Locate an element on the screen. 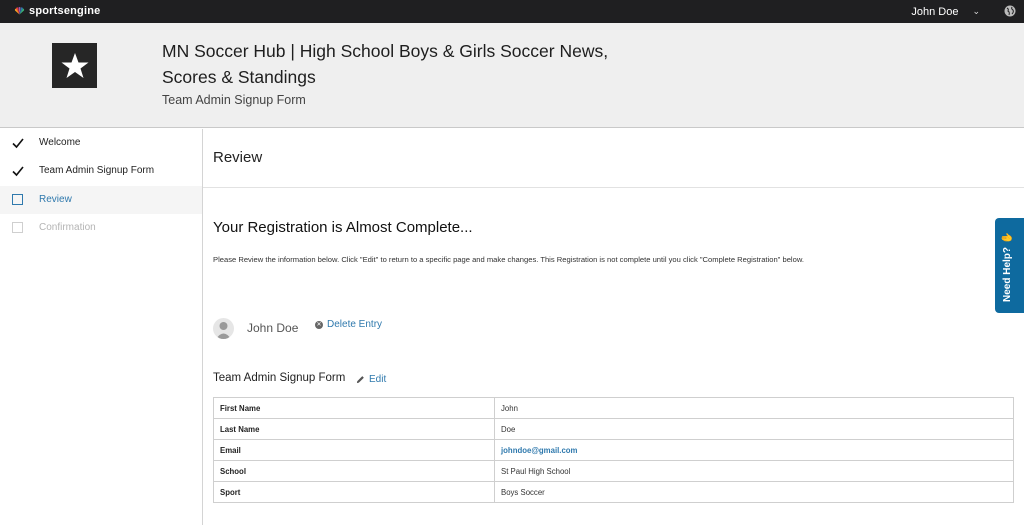 This screenshot has height=525, width=1024. field-label: Sport is located at coordinates (354, 492).